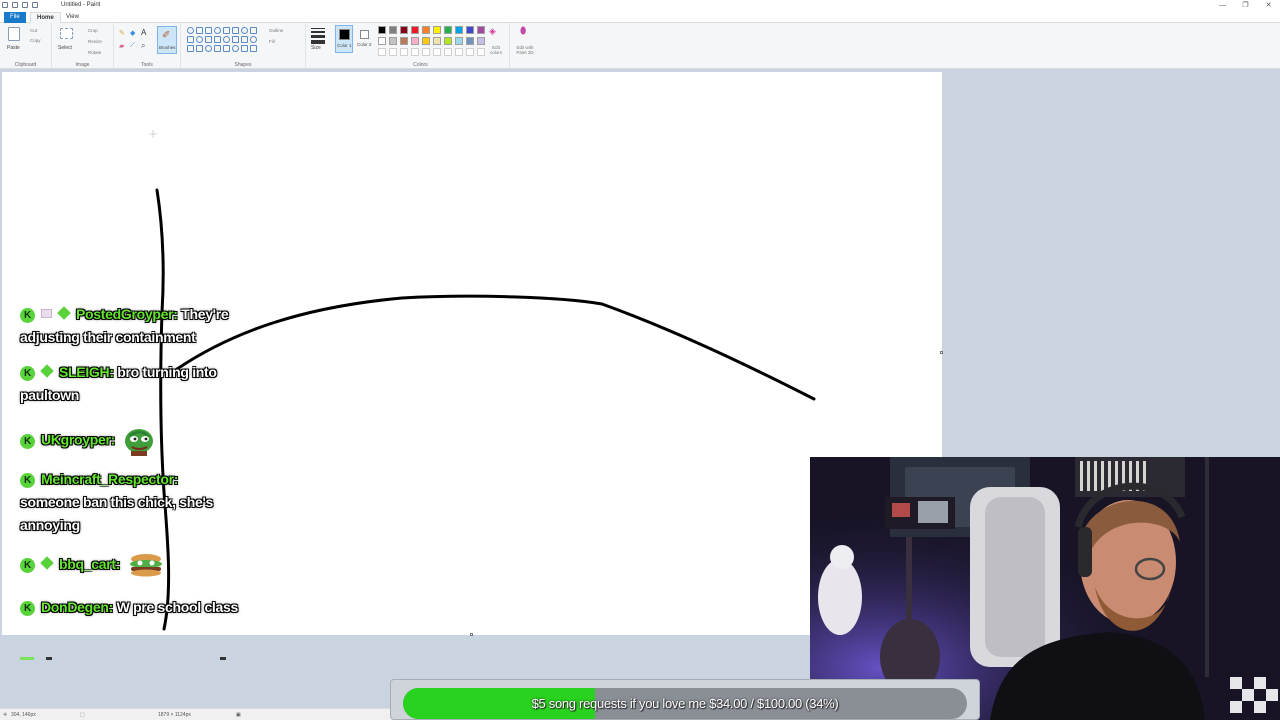 The width and height of the screenshot is (1280, 720). I want to click on magnifier-icon: ⌕, so click(143, 46).